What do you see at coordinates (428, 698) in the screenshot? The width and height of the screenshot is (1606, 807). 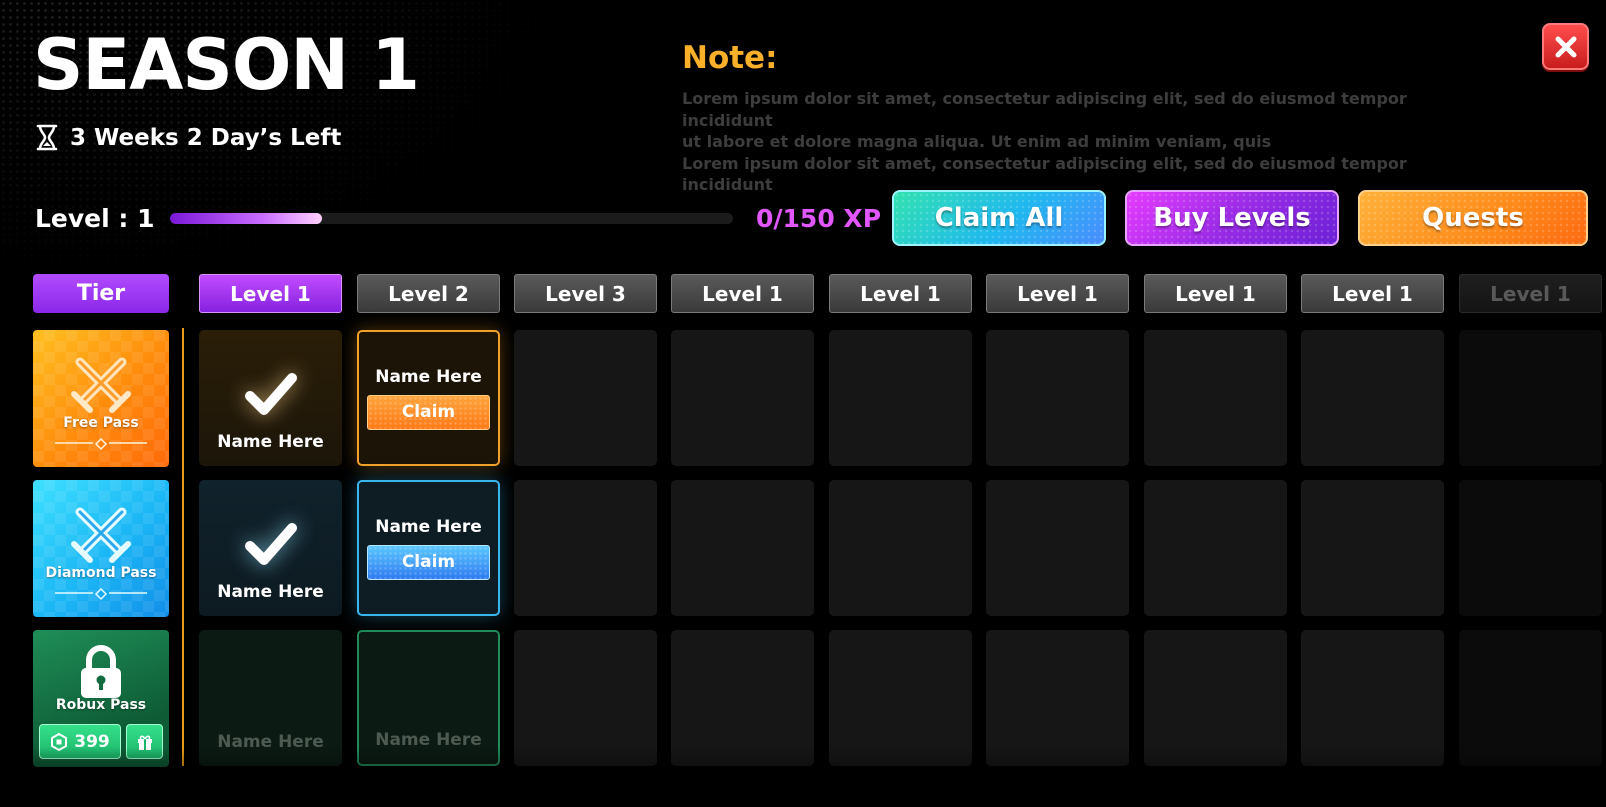 I see `reward-cell-robux-2: Name Here` at bounding box center [428, 698].